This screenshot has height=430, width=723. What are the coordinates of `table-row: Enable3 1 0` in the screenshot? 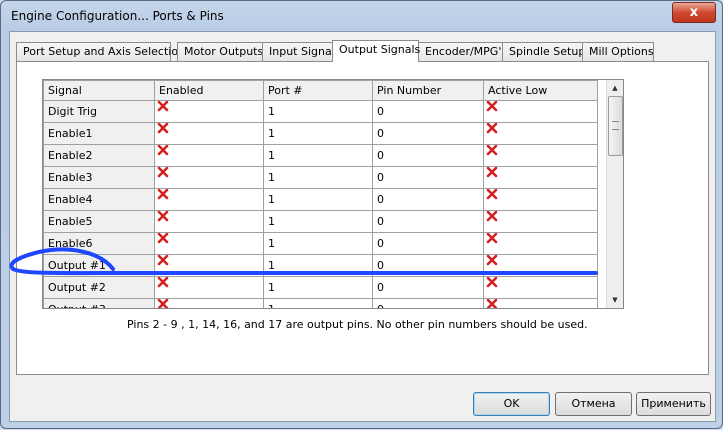 It's located at (320, 177).